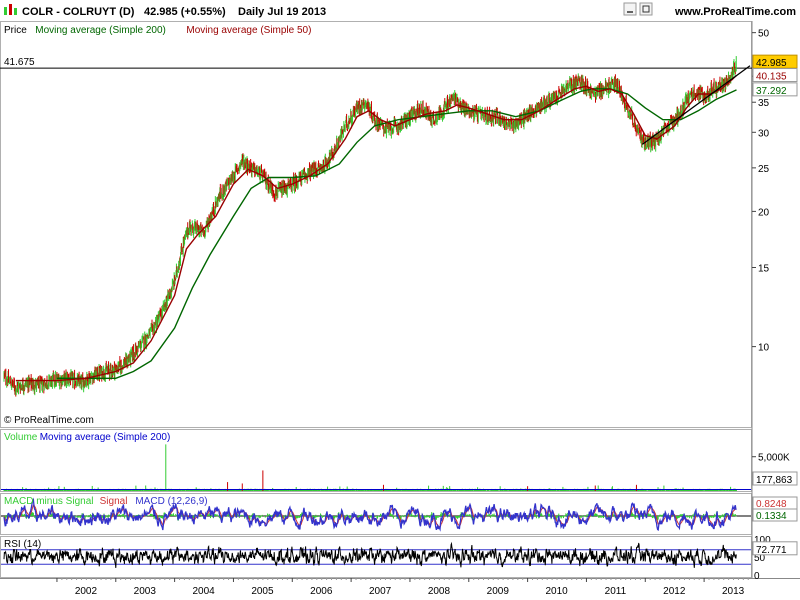 The width and height of the screenshot is (800, 600). What do you see at coordinates (185, 12) in the screenshot?
I see `last-change: 42.985 (+0.55%)` at bounding box center [185, 12].